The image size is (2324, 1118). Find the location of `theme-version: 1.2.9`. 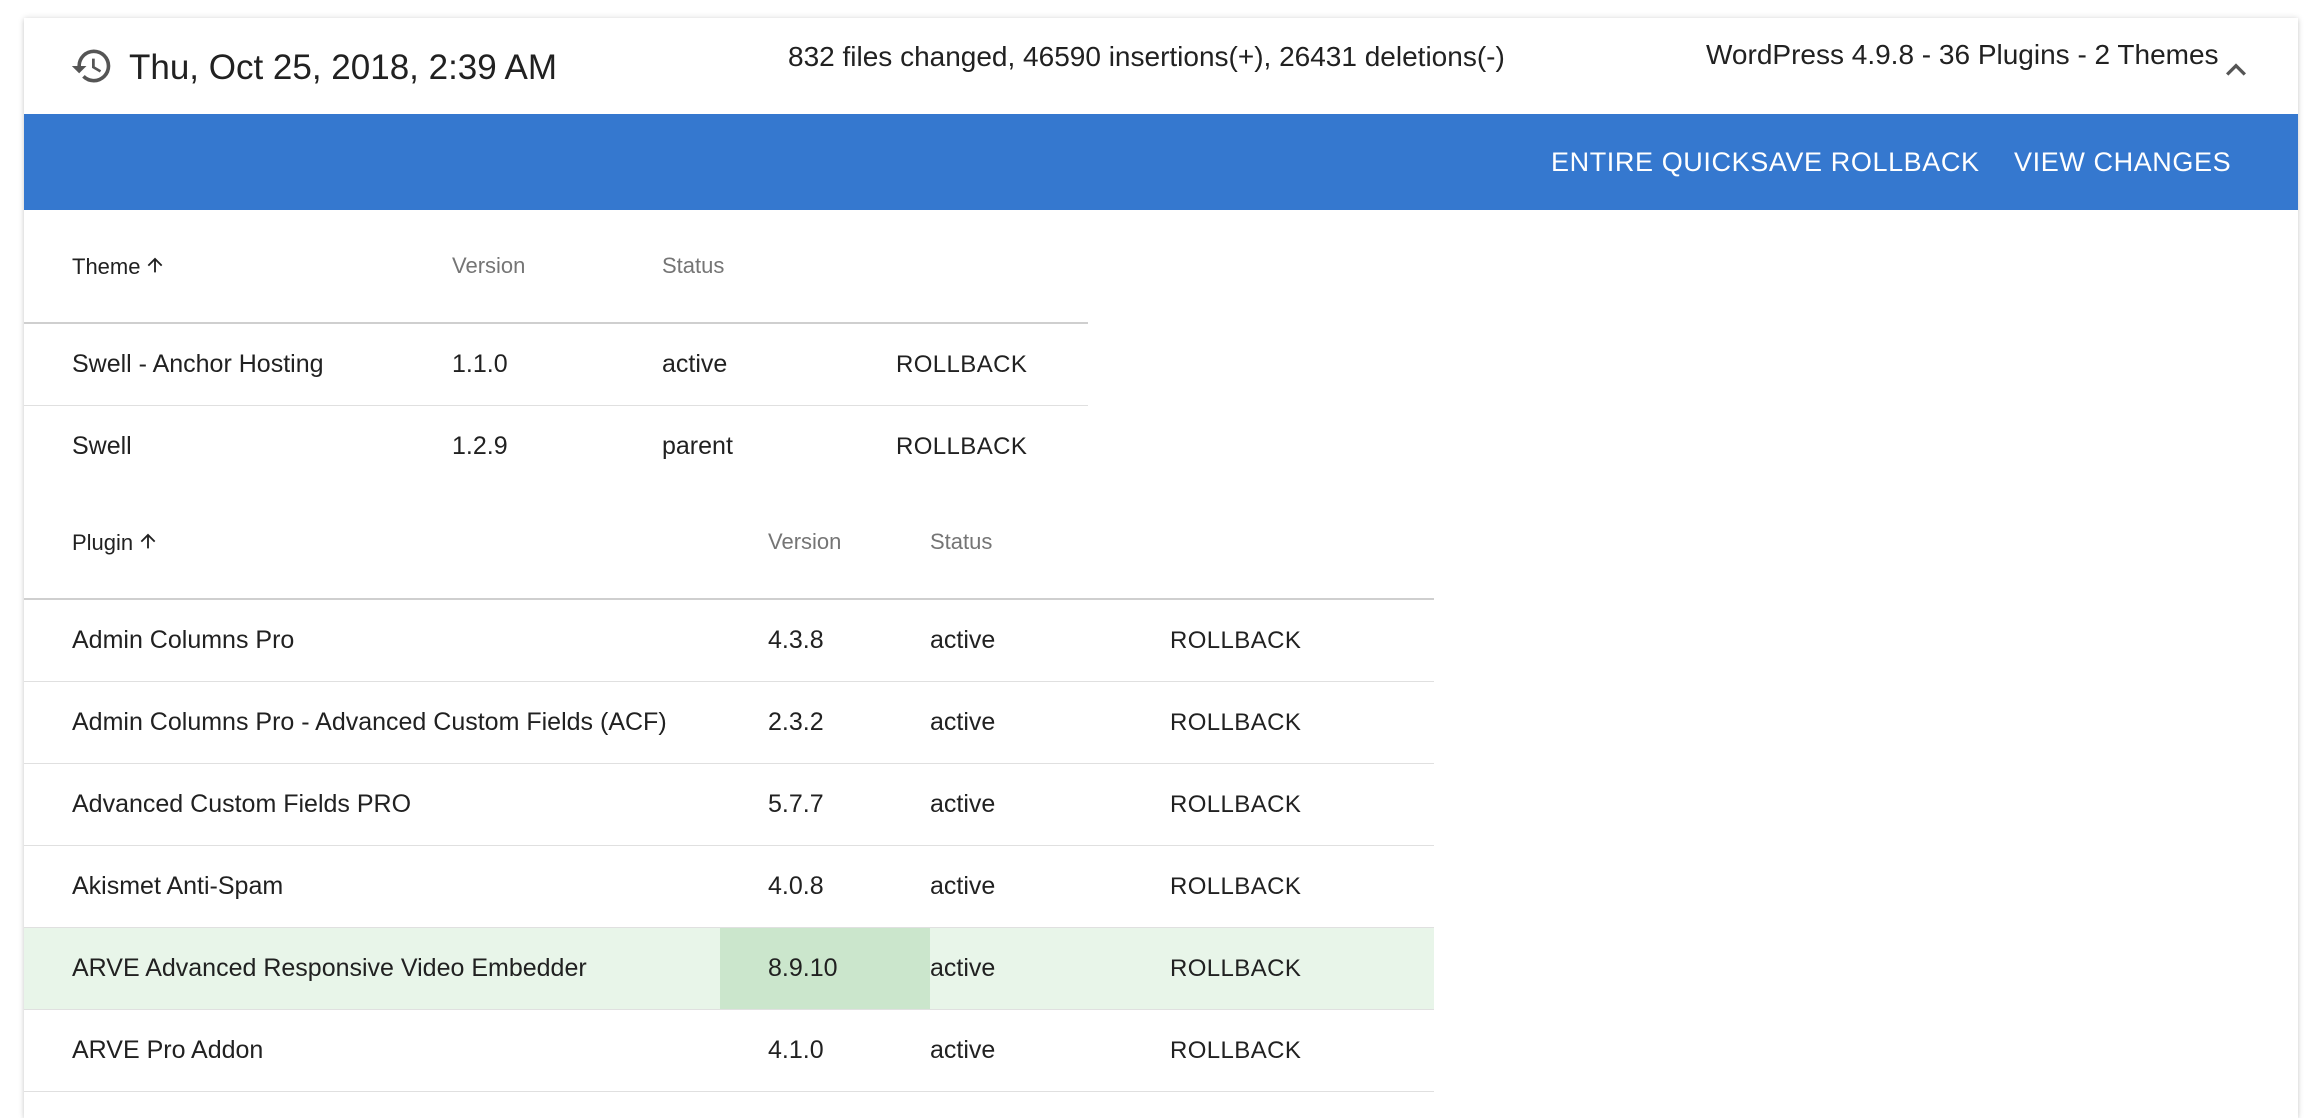

theme-version: 1.2.9 is located at coordinates (480, 446).